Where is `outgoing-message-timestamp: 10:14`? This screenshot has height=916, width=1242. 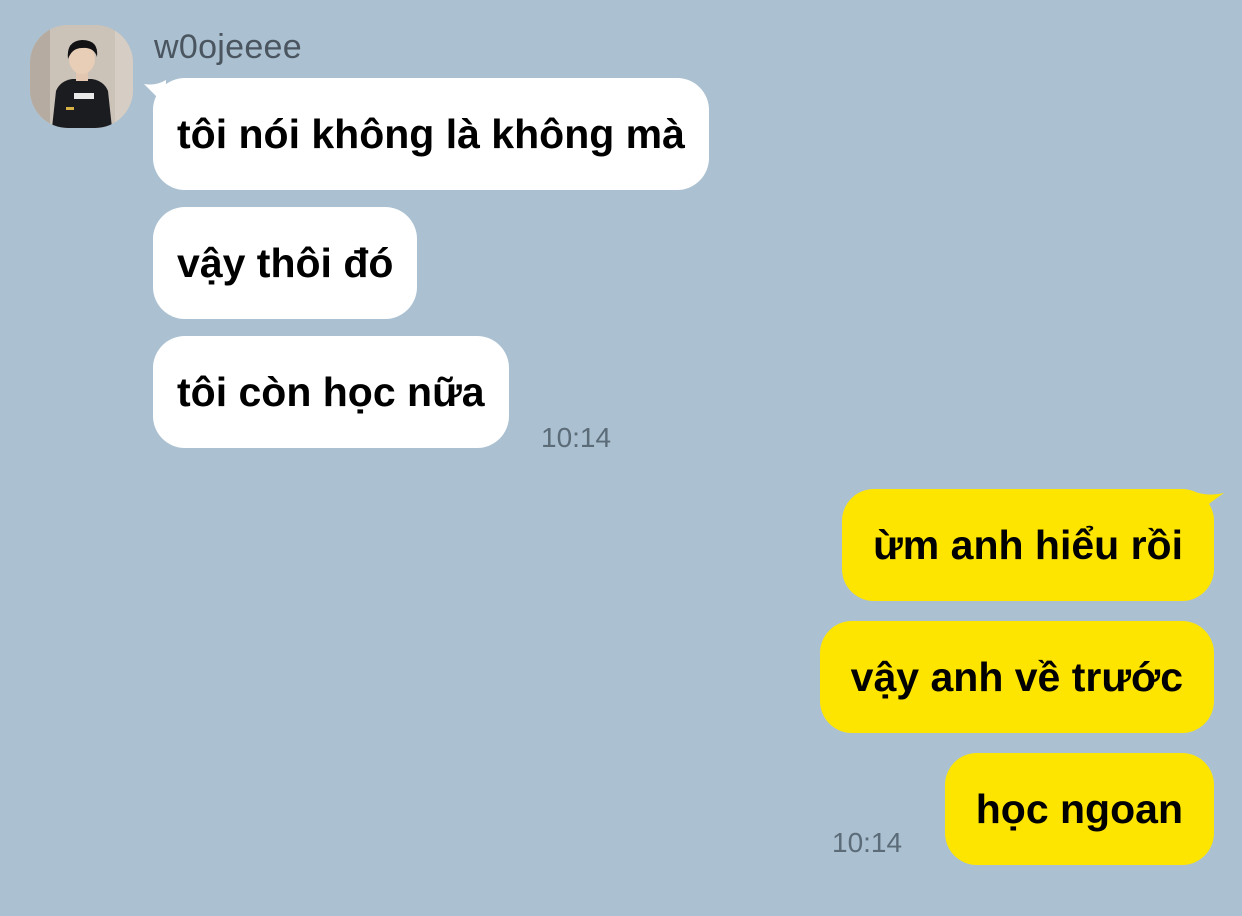
outgoing-message-timestamp: 10:14 is located at coordinates (867, 842).